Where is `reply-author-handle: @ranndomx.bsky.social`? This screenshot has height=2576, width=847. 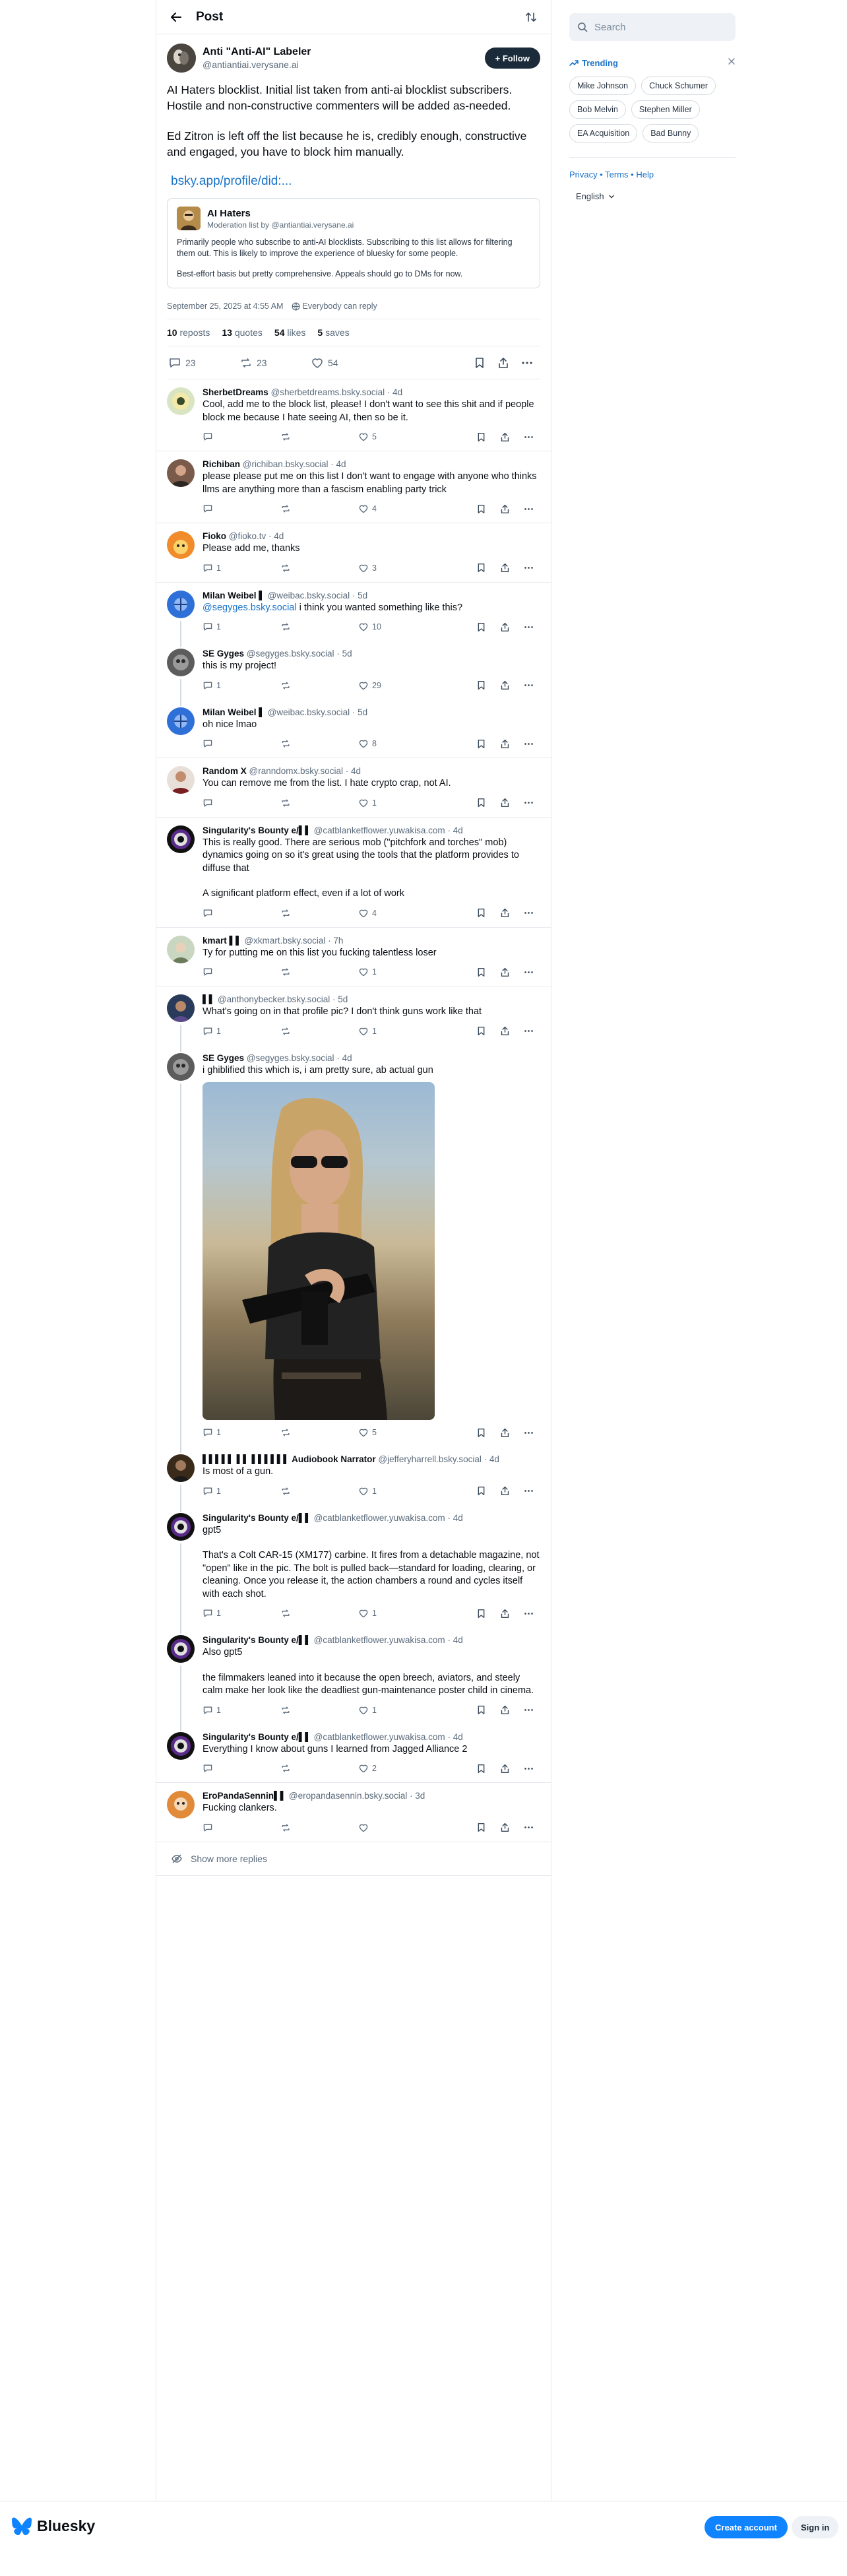 reply-author-handle: @ranndomx.bsky.social is located at coordinates (296, 771).